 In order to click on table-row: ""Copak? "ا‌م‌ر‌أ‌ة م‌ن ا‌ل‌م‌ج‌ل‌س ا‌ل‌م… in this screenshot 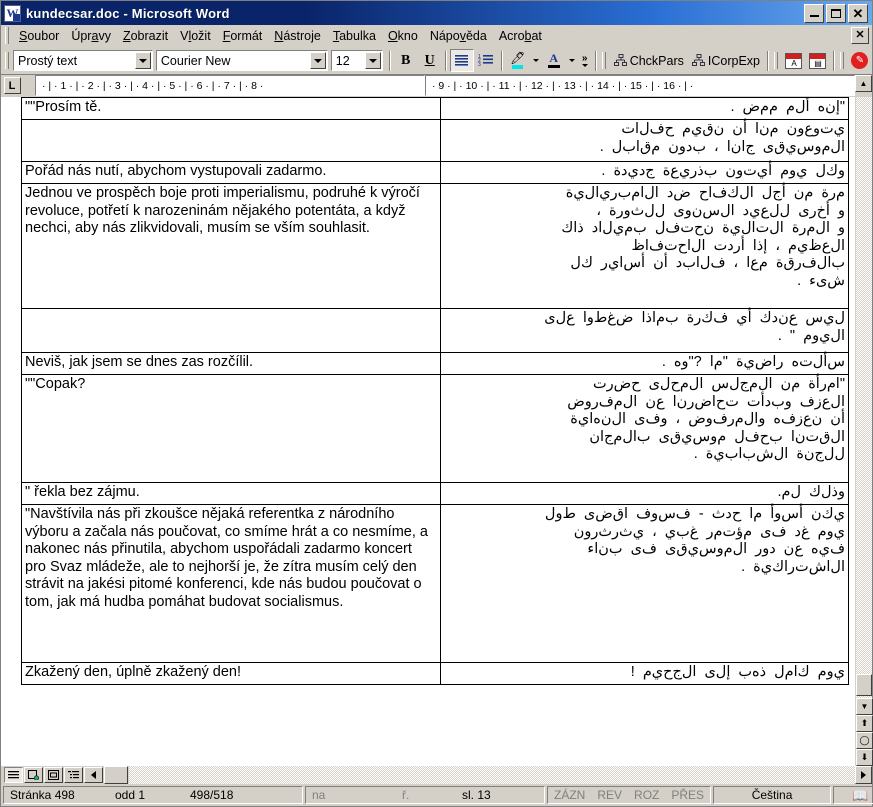, I will do `click(435, 428)`.